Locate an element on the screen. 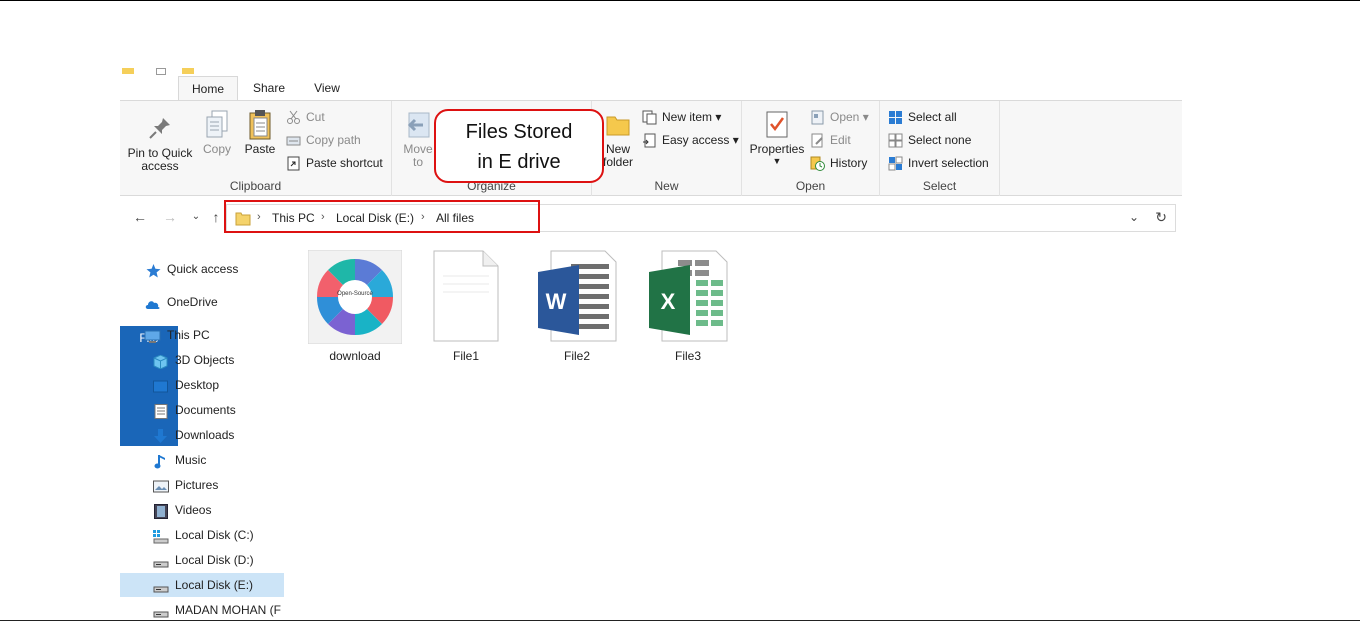 Image resolution: width=1360 pixels, height=621 pixels. select-none-label: Select none is located at coordinates (940, 140).